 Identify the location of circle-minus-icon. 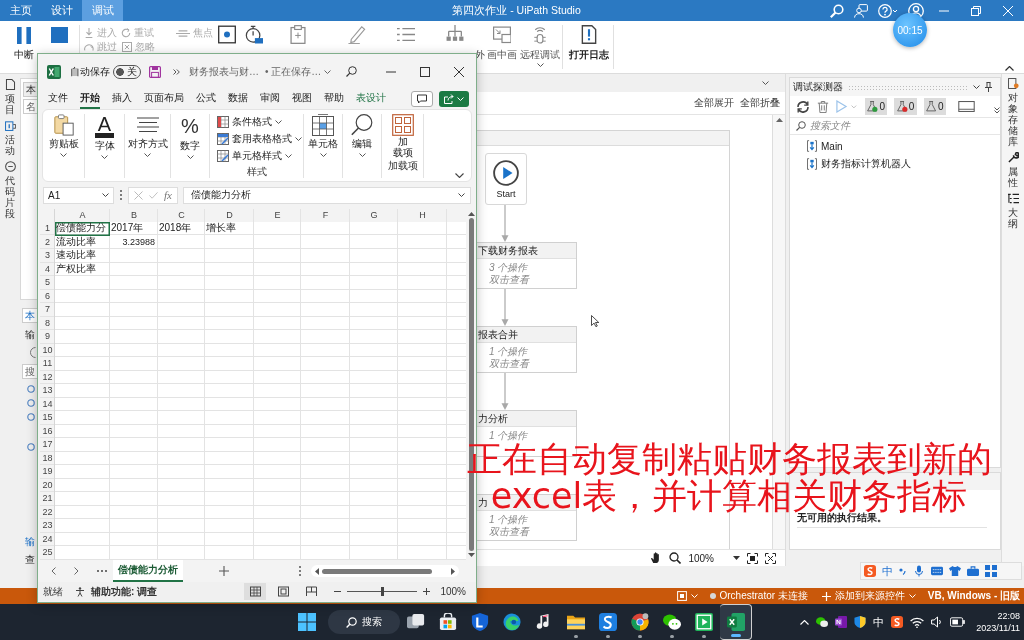
(10, 166).